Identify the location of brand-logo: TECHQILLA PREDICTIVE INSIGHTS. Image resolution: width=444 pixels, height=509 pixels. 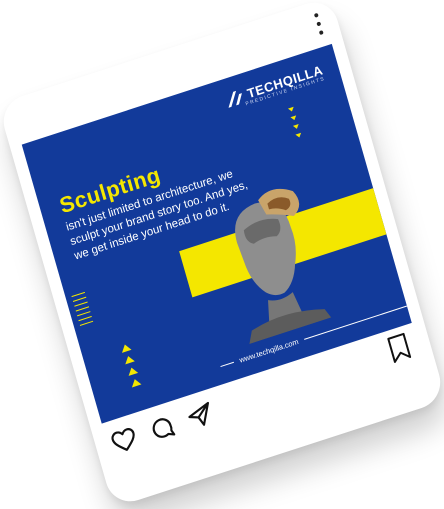
(275, 85).